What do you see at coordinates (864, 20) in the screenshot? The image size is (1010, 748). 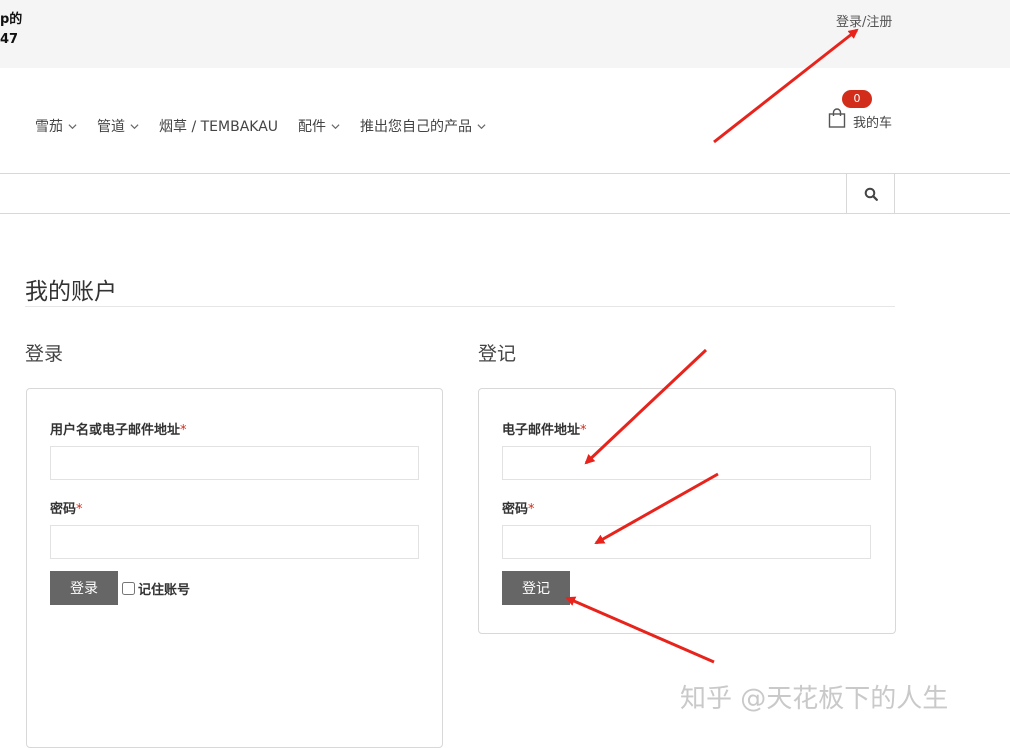 I see `login-register-link: 登录/注册` at bounding box center [864, 20].